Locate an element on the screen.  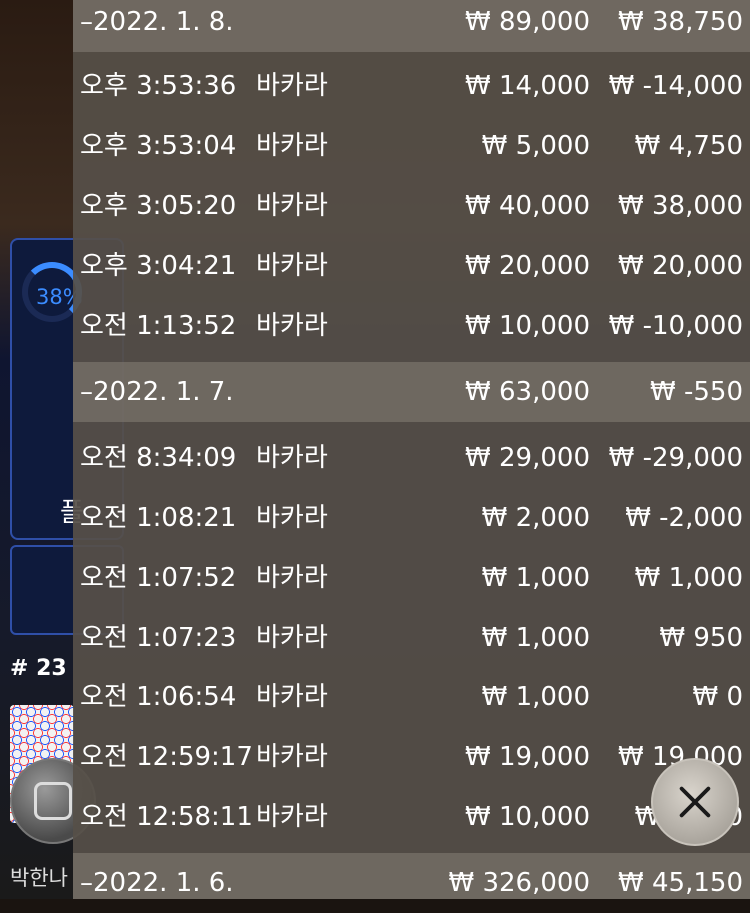
room-number: # 23 is located at coordinates (38, 668).